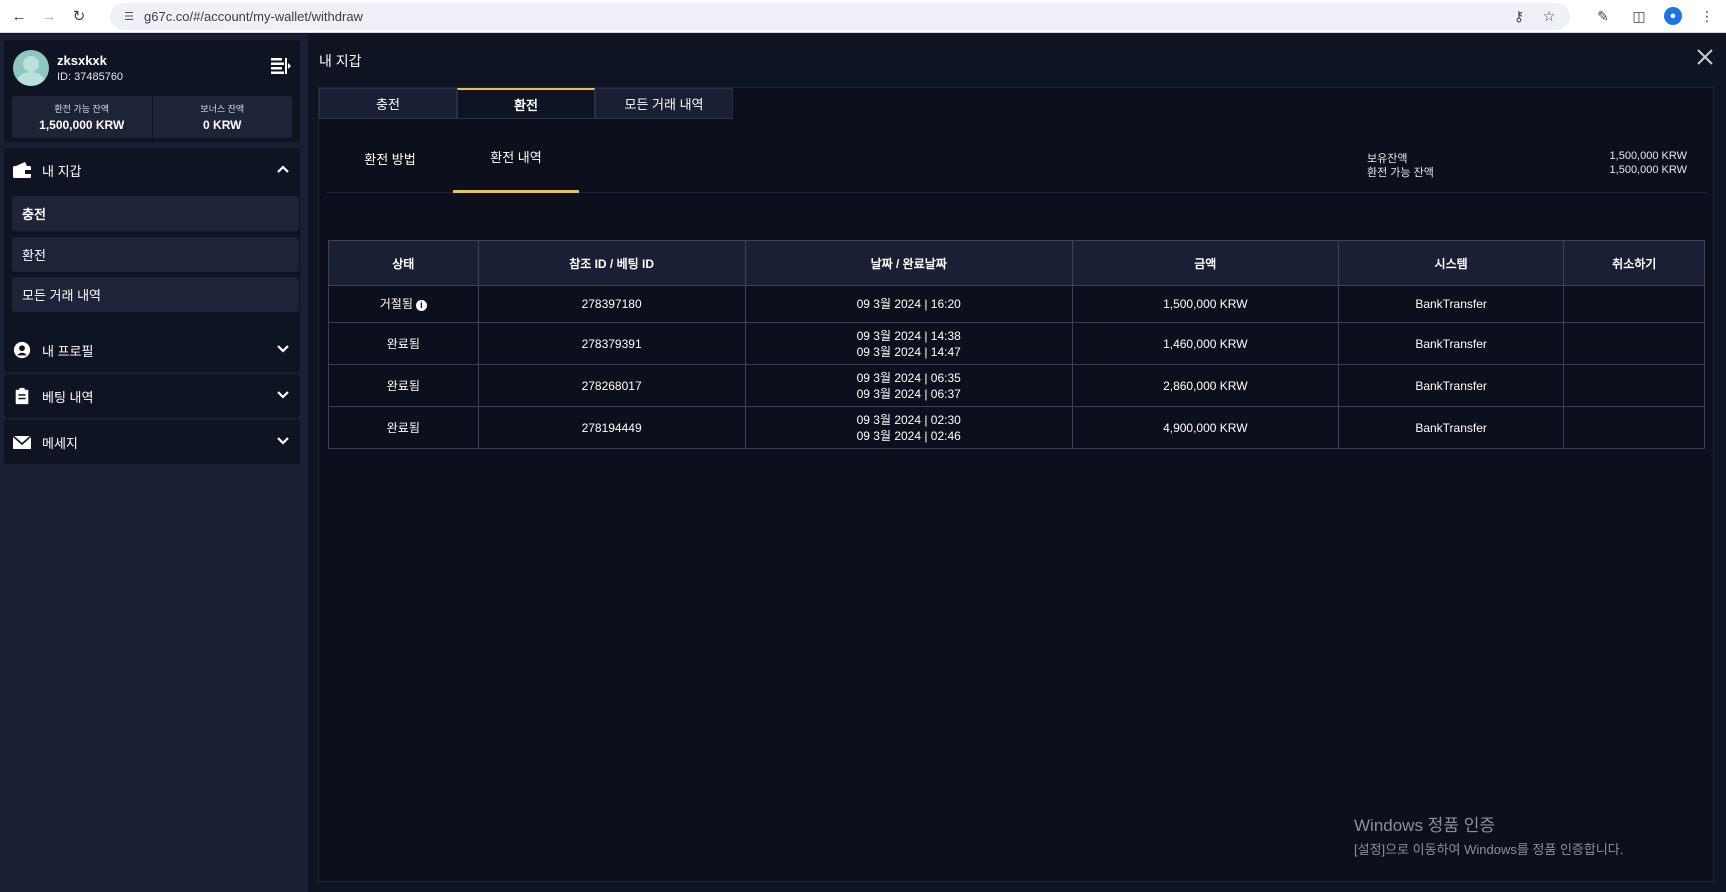 This screenshot has height=892, width=1726. What do you see at coordinates (908, 435) in the screenshot?
I see `completion-date: 09 3월 2024 | 02:46` at bounding box center [908, 435].